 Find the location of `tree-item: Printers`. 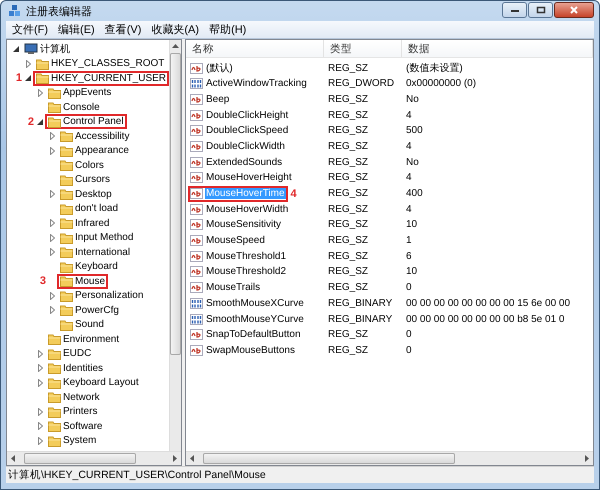

tree-item: Printers is located at coordinates (80, 412).